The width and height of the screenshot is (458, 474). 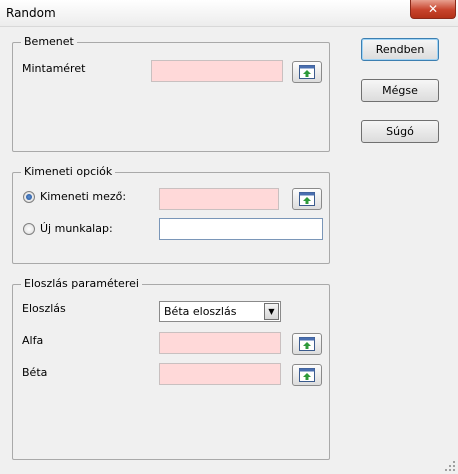 I want to click on alpha-label: Alfa, so click(x=33, y=340).